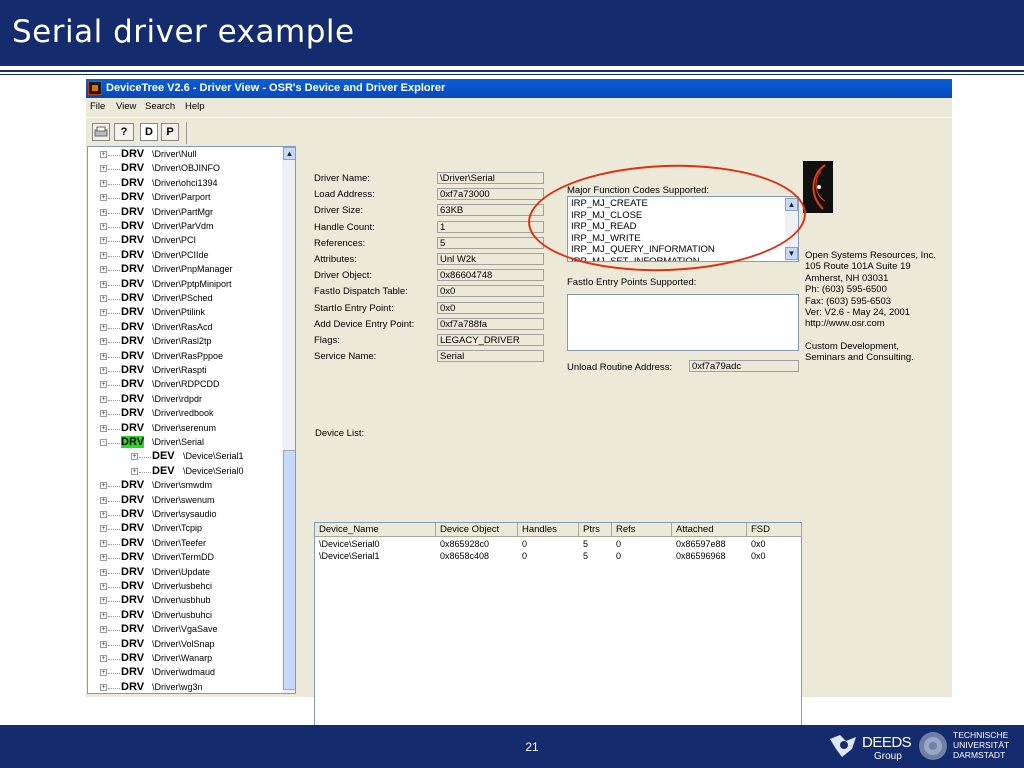  What do you see at coordinates (595, 530) in the screenshot?
I see `column-header: Ptrs` at bounding box center [595, 530].